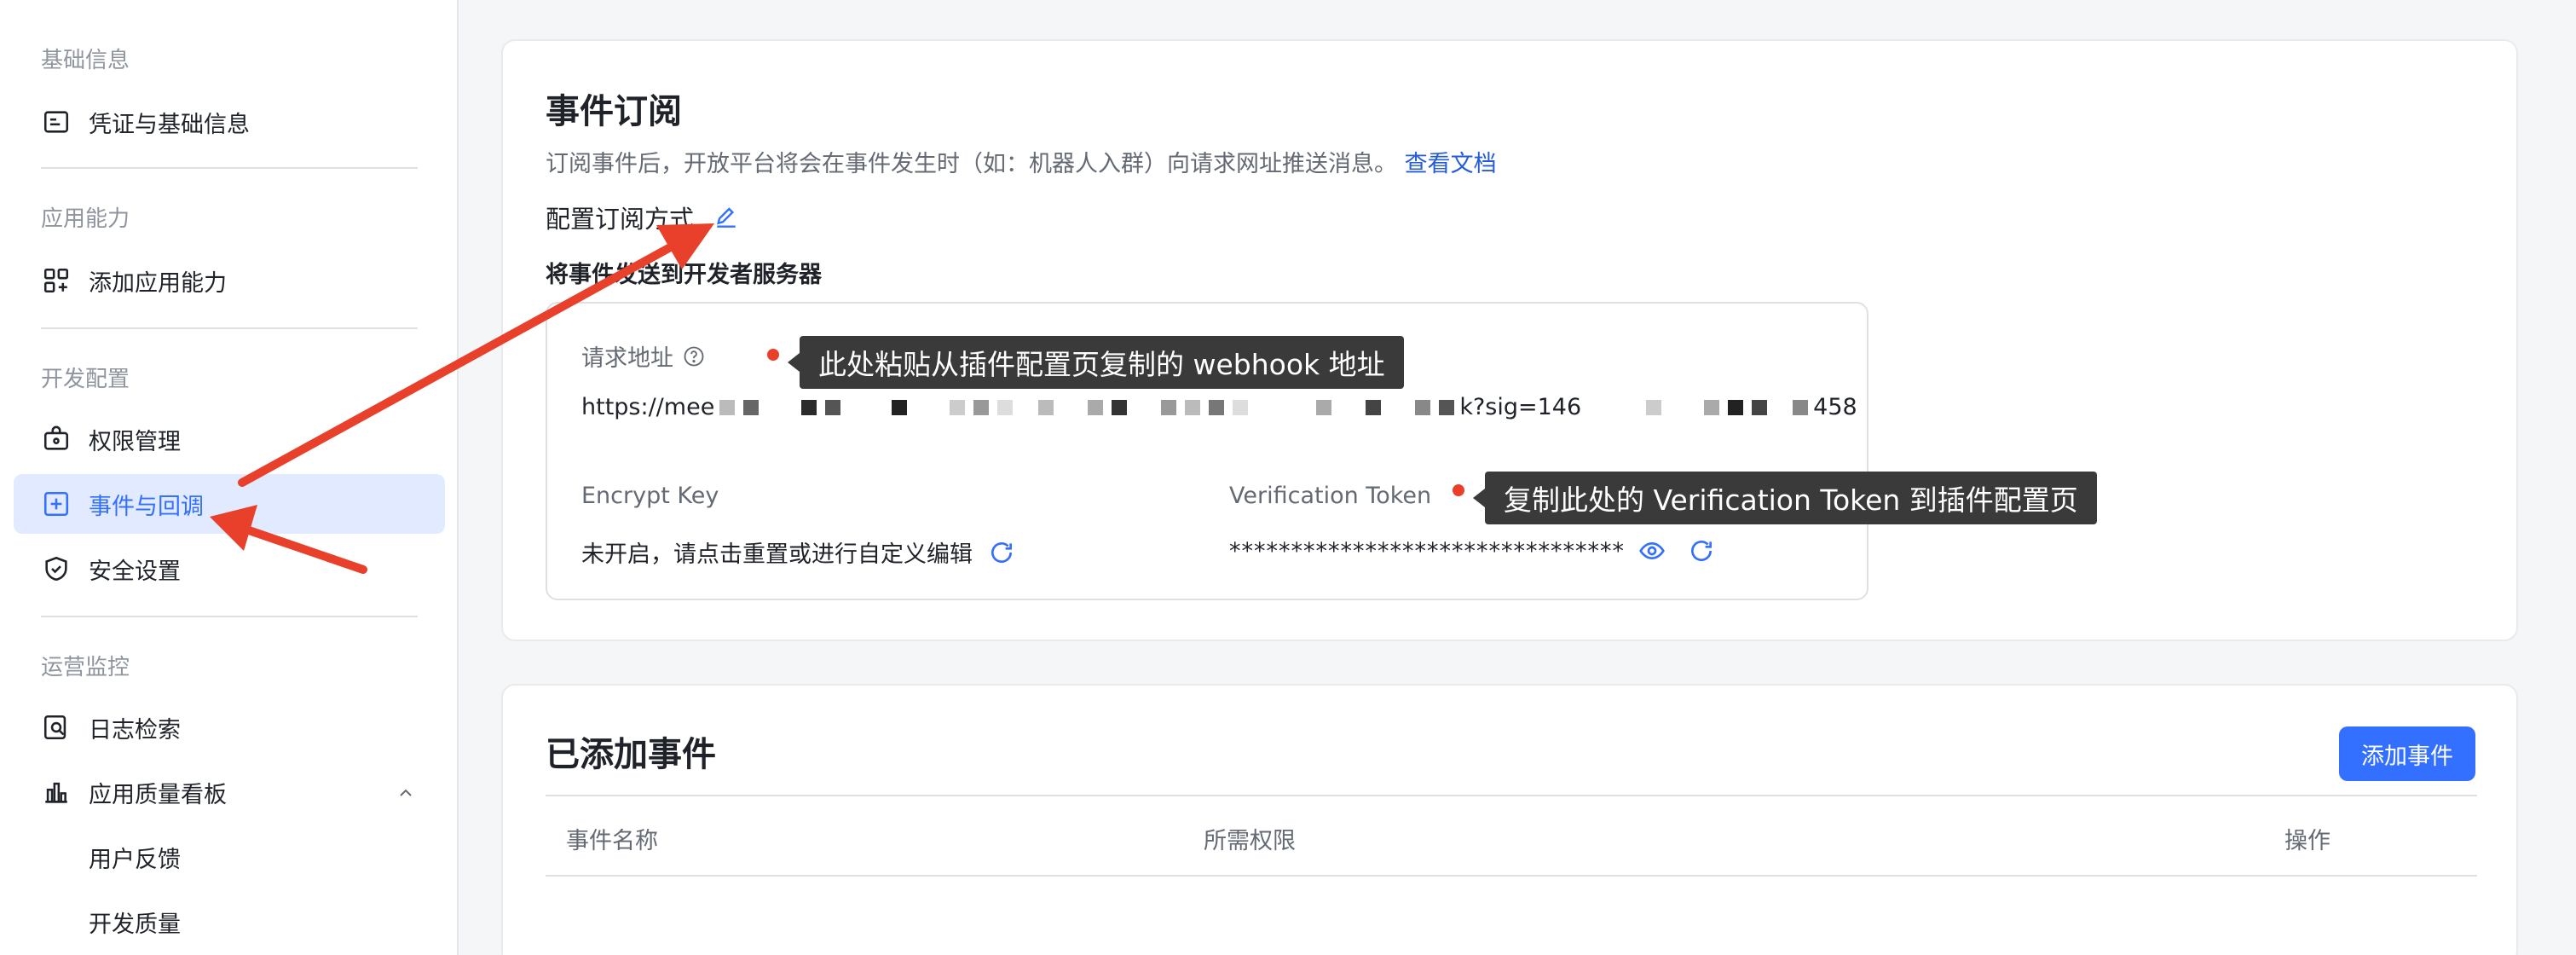  What do you see at coordinates (158, 794) in the screenshot?
I see `sidebar-item-label: 应用质量看板` at bounding box center [158, 794].